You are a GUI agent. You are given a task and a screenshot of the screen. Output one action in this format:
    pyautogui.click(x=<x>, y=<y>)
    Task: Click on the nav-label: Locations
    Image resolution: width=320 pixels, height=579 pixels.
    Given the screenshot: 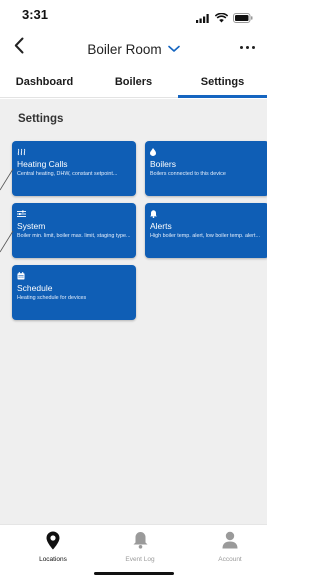 What is the action you would take?
    pyautogui.click(x=53, y=559)
    